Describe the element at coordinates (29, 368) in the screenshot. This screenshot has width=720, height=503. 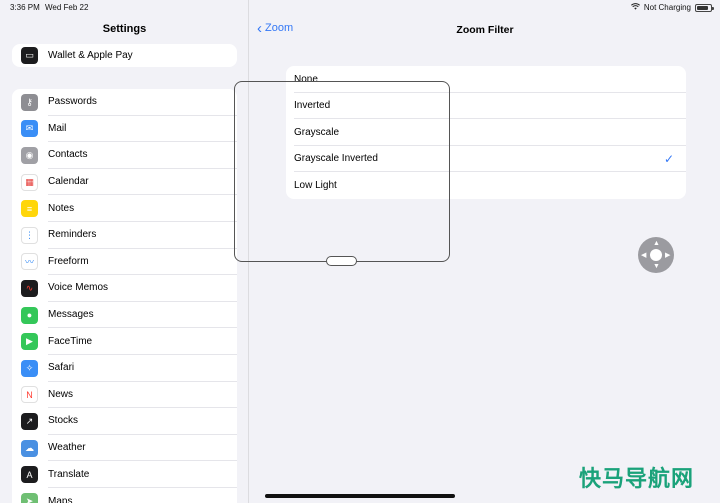
I see `safari-icon: ✧` at that location.